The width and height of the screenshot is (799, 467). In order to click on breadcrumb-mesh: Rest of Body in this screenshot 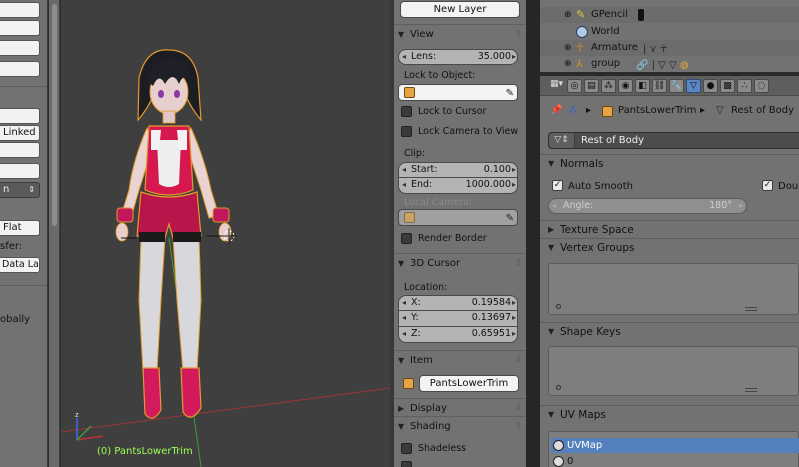, I will do `click(763, 110)`.